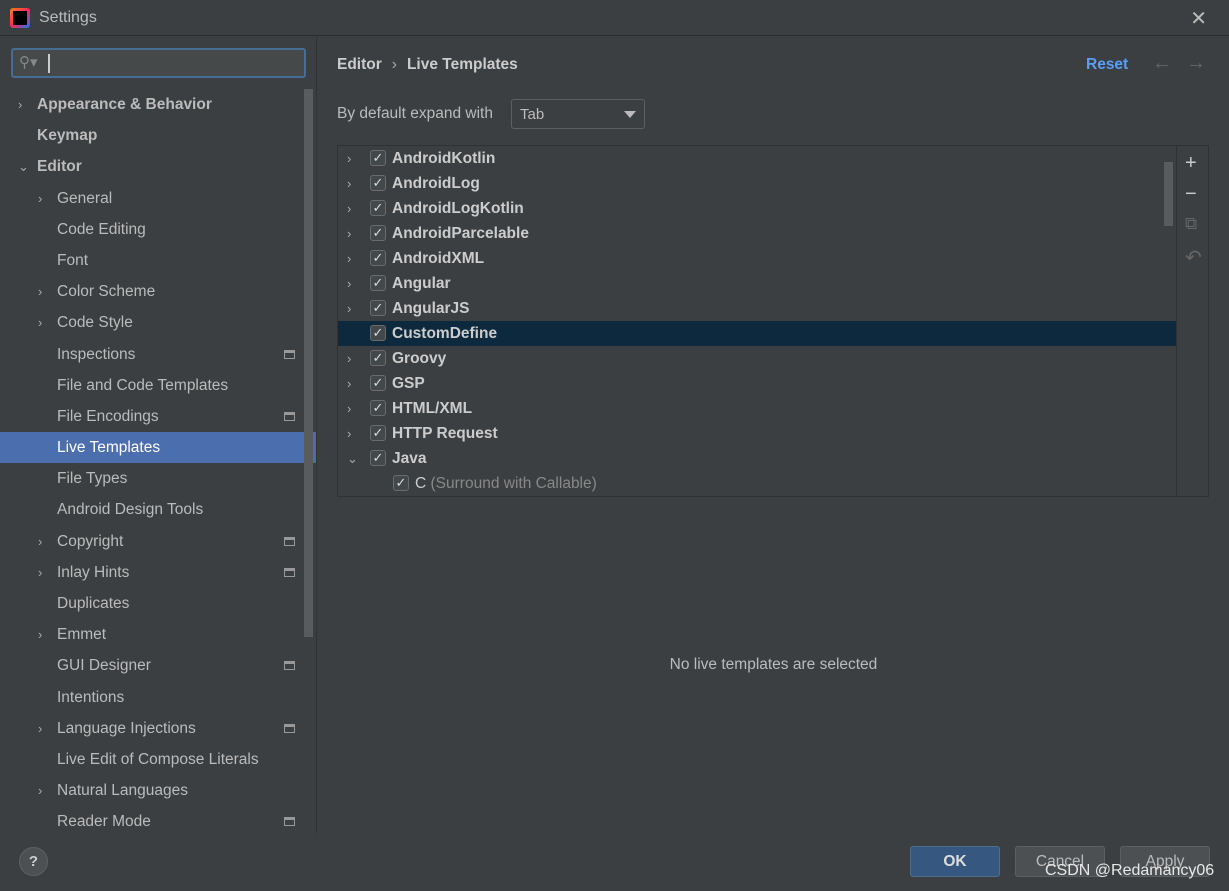 The image size is (1229, 891). Describe the element at coordinates (757, 233) in the screenshot. I see `template-row: › ✓ AndroidParcelable` at that location.